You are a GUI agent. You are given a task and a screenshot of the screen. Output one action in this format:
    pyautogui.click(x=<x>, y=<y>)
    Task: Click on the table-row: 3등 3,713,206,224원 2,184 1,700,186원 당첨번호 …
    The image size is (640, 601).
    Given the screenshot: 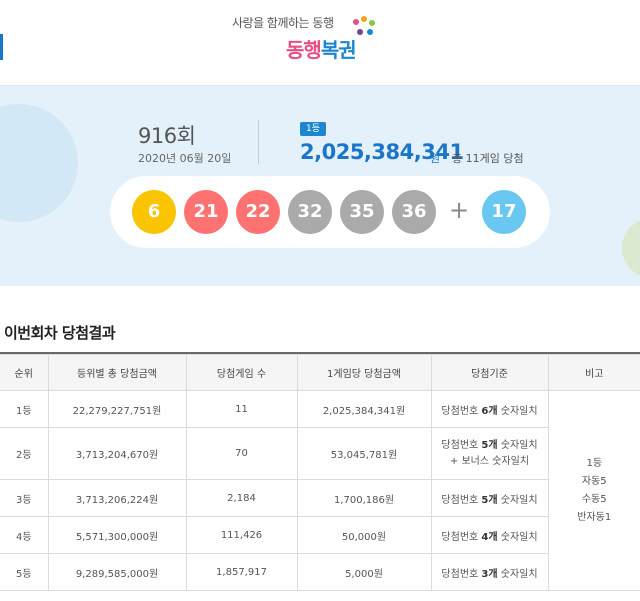 What is the action you would take?
    pyautogui.click(x=320, y=498)
    